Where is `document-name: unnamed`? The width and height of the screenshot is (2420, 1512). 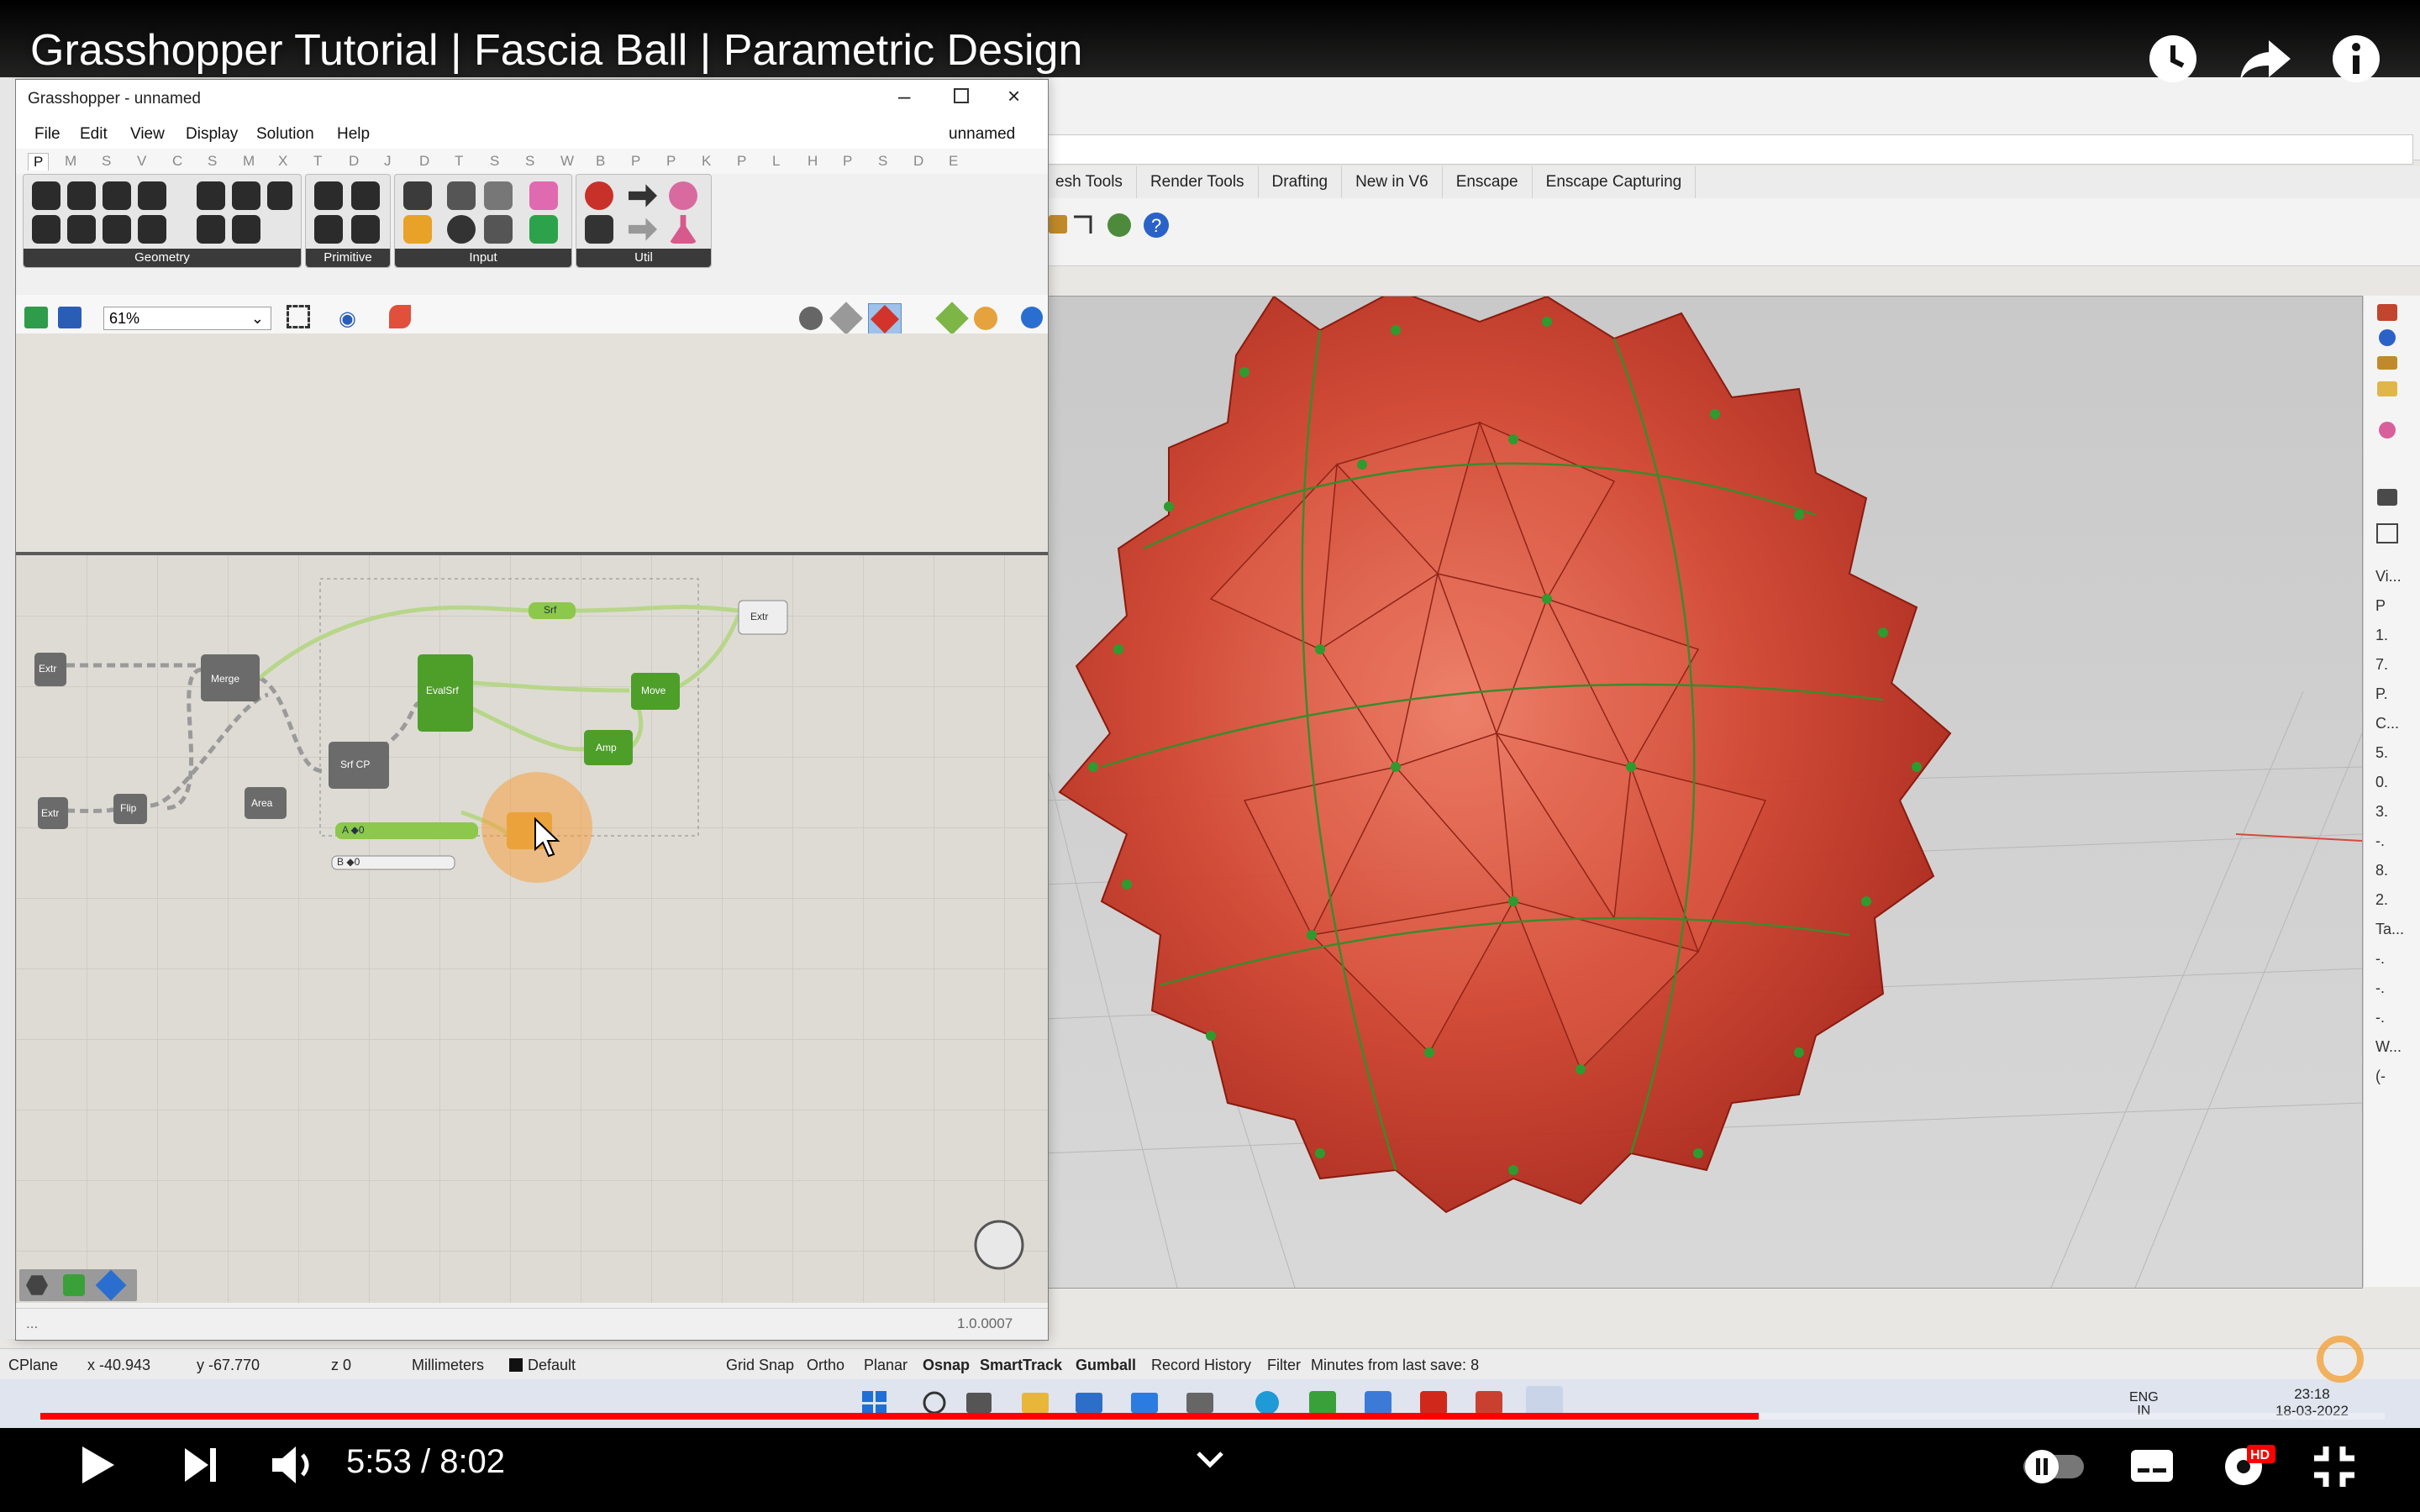 document-name: unnamed is located at coordinates (982, 134).